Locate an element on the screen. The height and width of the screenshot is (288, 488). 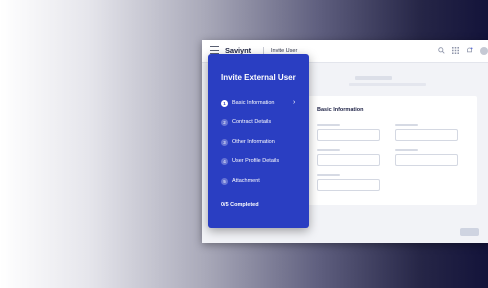
wizard-step-contract-details: 2 Contract Details is located at coordinates (261, 123).